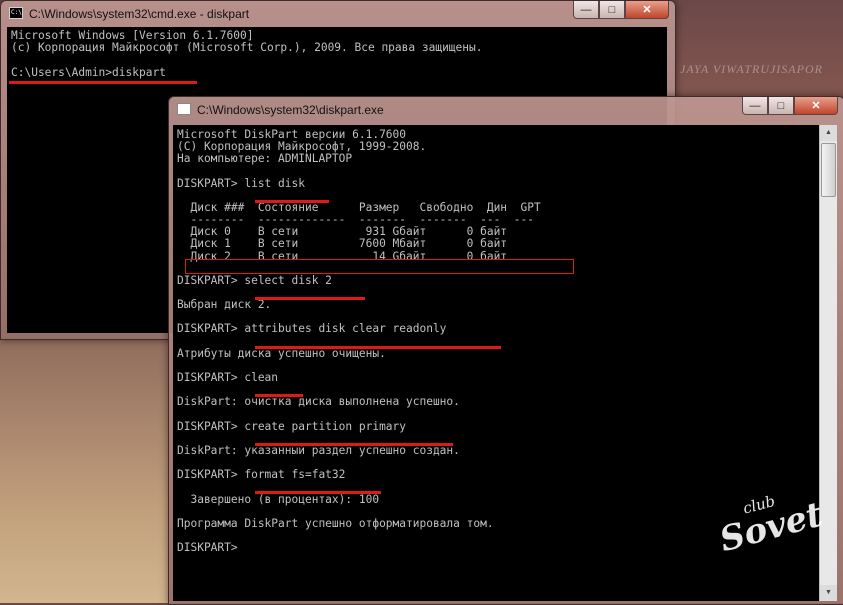 The width and height of the screenshot is (843, 605). I want to click on console-line: DISKPART> clean, so click(228, 377).